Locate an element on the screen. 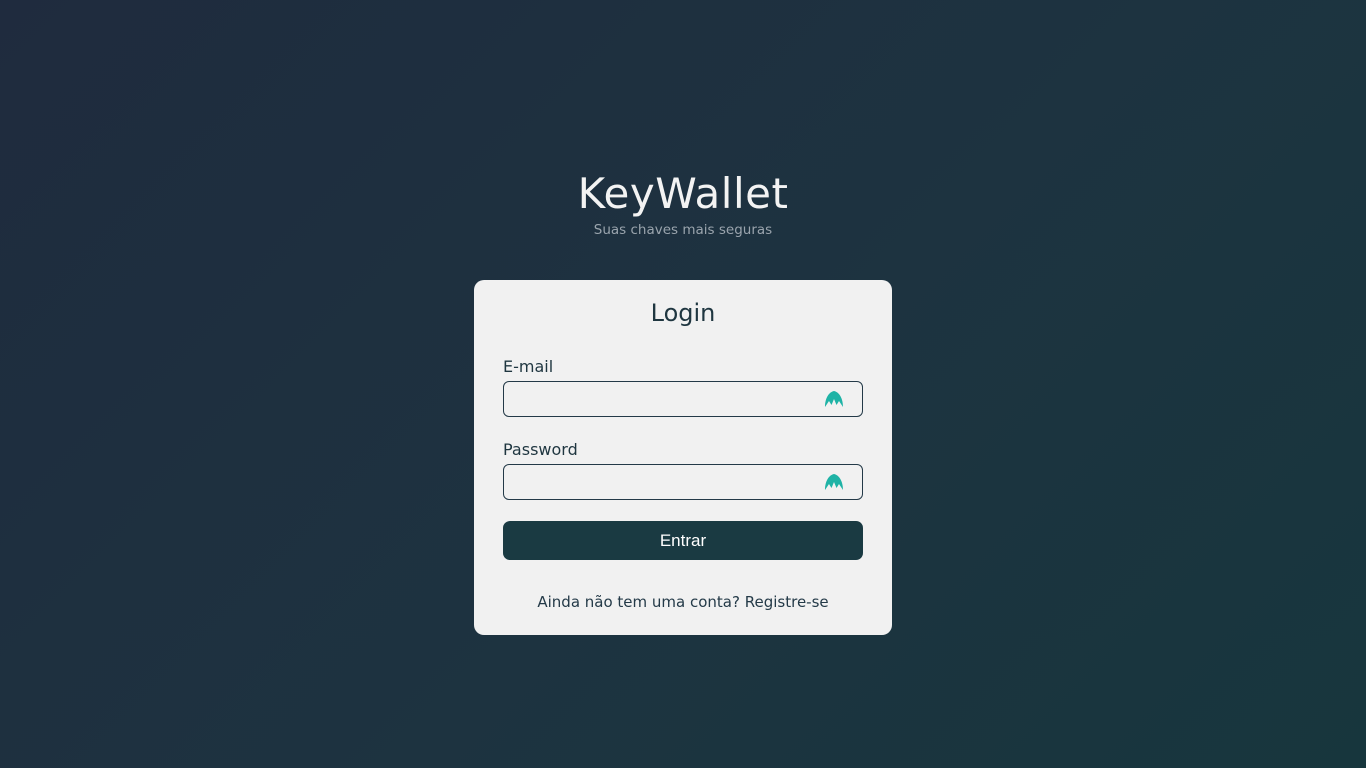  app-title: KeyWallet is located at coordinates (683, 193).